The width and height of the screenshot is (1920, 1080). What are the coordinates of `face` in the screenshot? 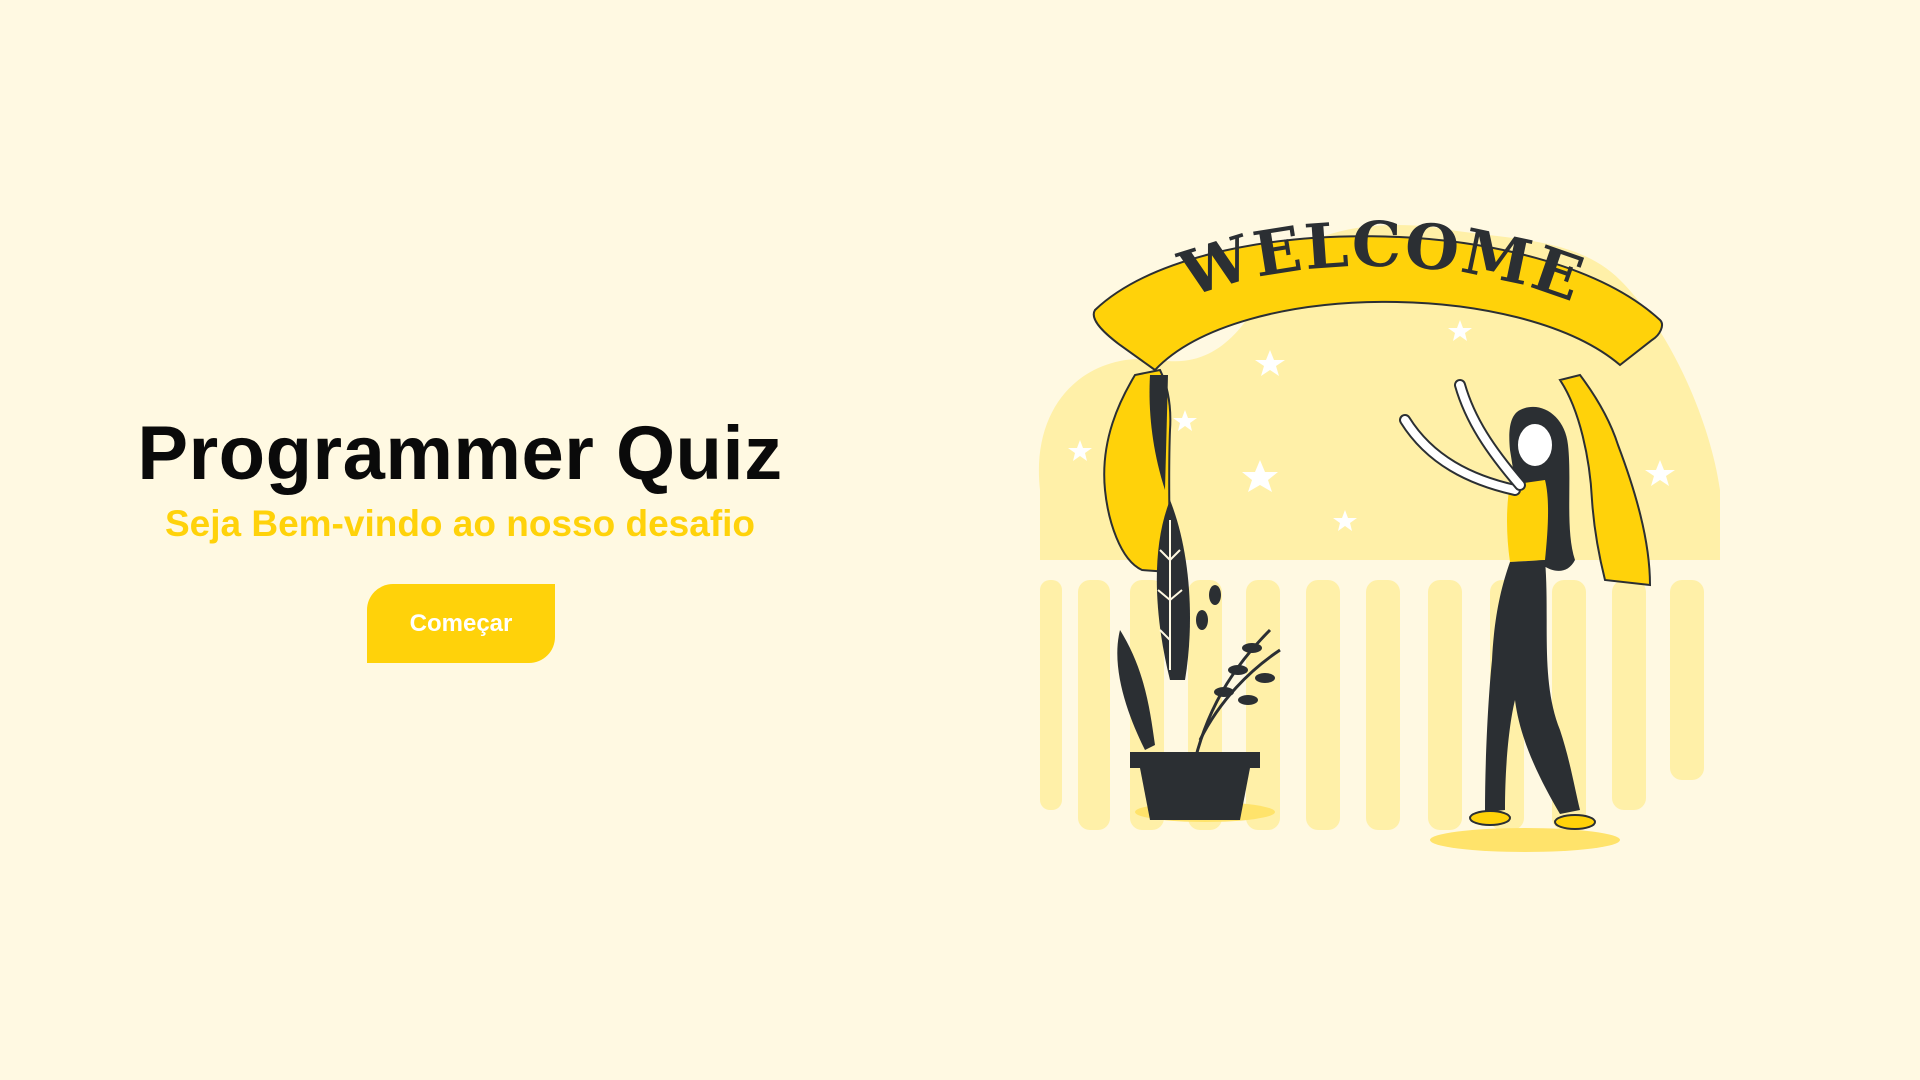 It's located at (1535, 445).